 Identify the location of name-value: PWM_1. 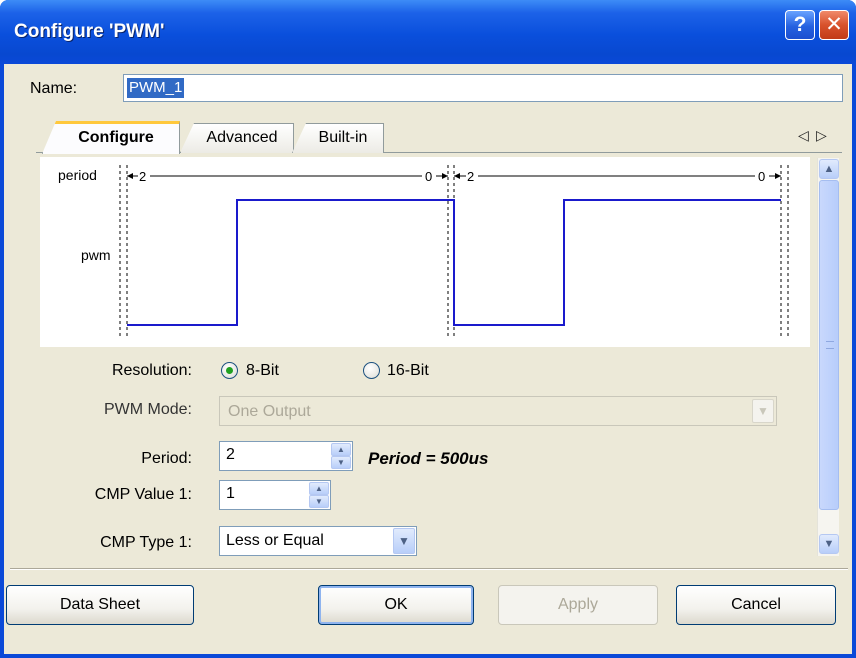
(156, 88).